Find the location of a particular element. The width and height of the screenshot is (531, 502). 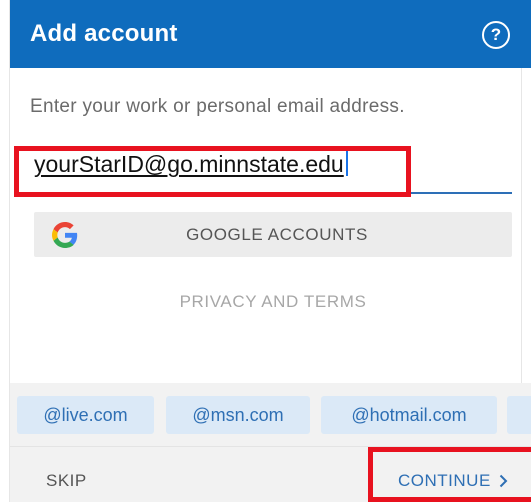

help-icon: ? is located at coordinates (496, 35).